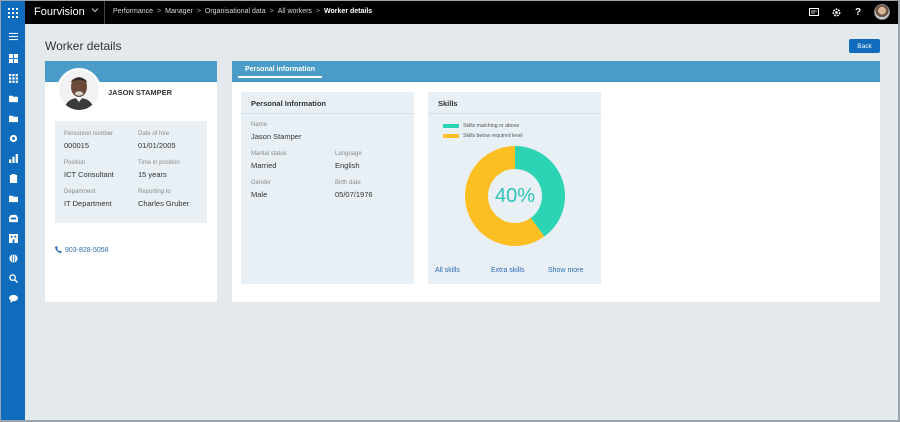 The width and height of the screenshot is (900, 422). I want to click on panel-tab-bar: Personal information, so click(556, 71).